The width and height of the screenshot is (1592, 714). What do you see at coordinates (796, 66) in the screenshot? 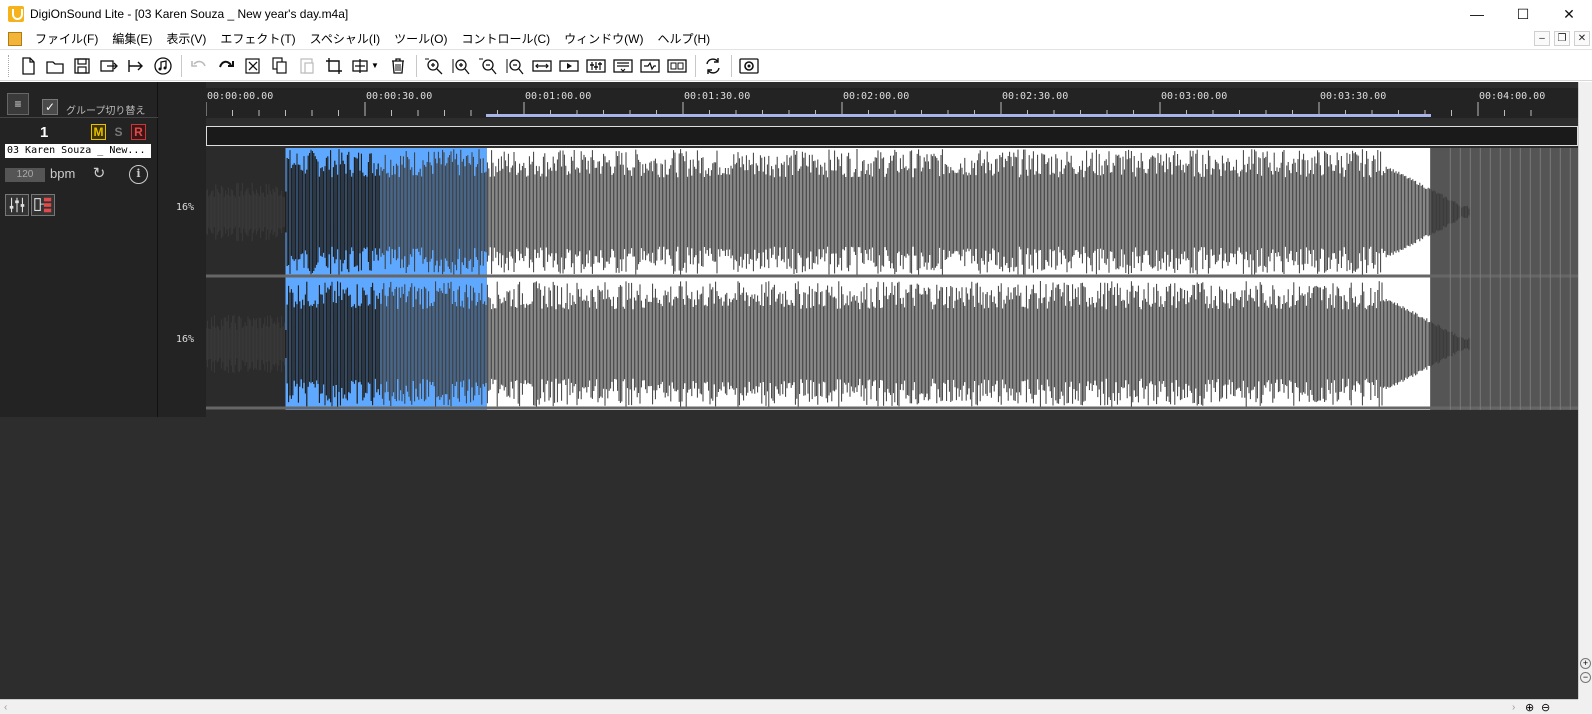
I see `toolbar: ▼` at bounding box center [796, 66].